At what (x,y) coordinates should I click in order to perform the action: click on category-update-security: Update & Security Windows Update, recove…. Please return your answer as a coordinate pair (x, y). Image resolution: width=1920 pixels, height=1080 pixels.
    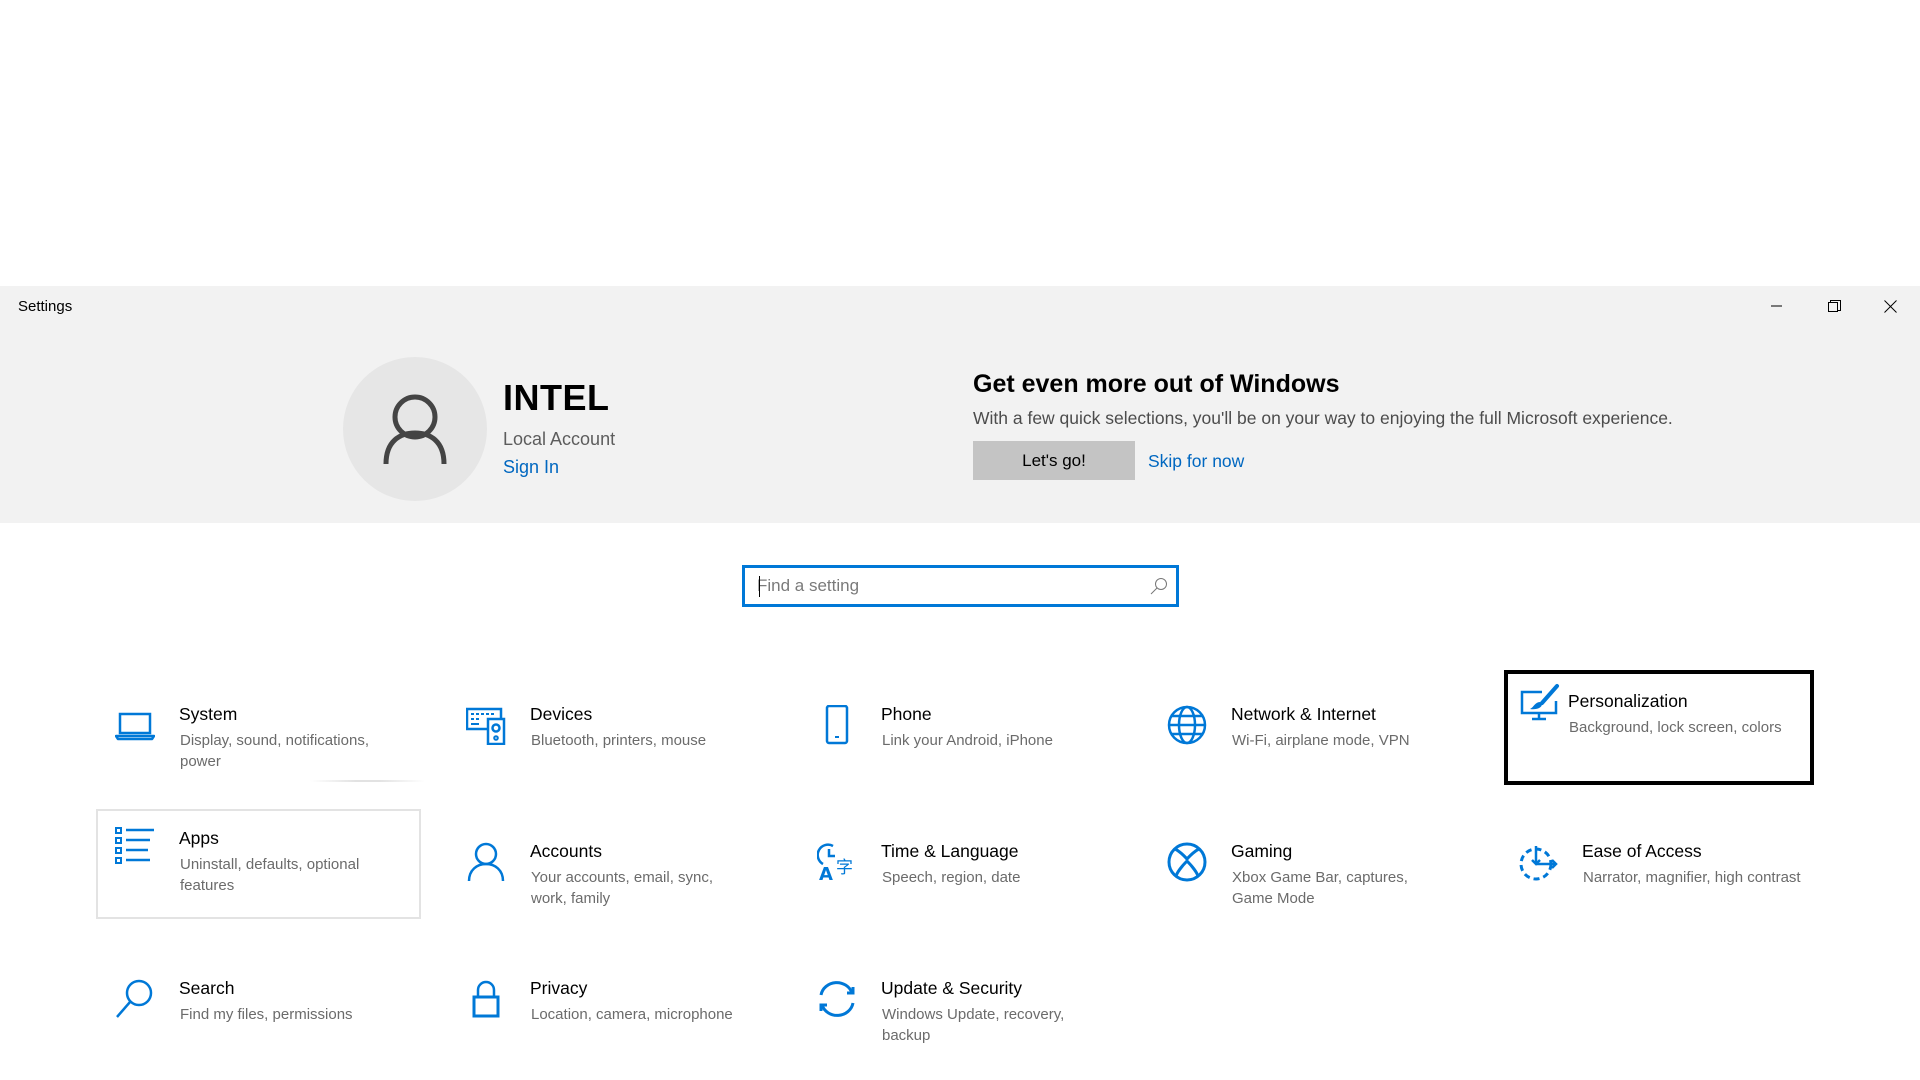
    Looking at the image, I should click on (959, 1009).